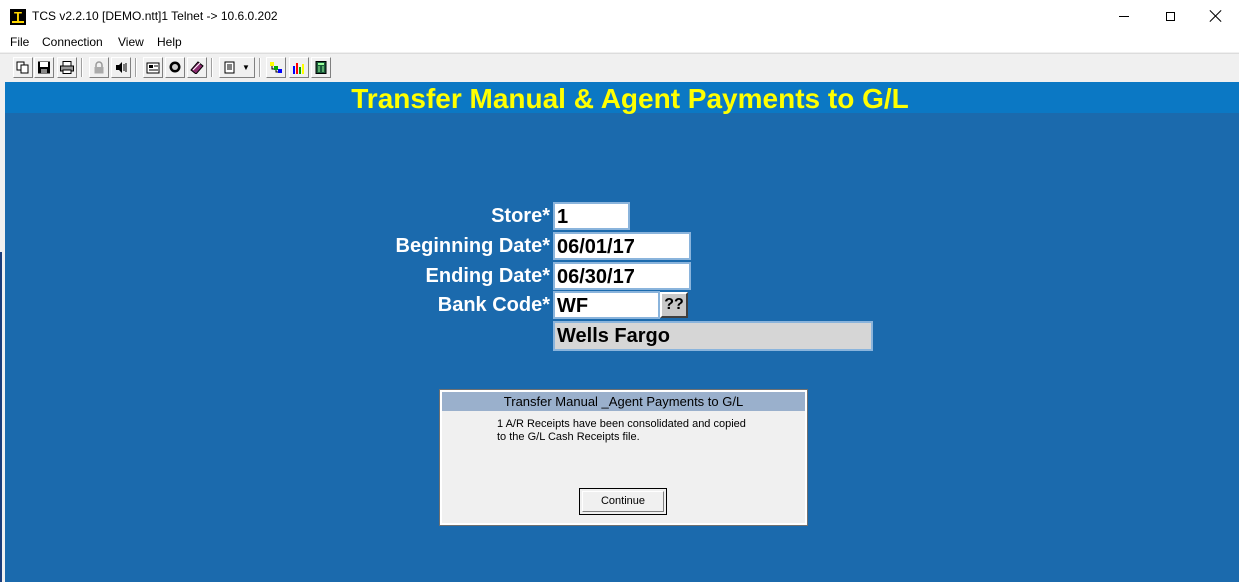 The height and width of the screenshot is (582, 1239). I want to click on print-icon, so click(67, 67).